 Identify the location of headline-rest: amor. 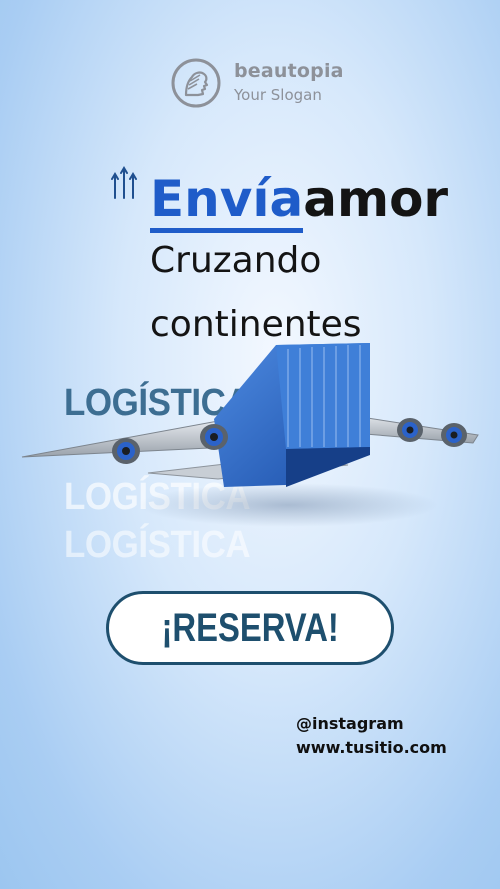
(376, 199).